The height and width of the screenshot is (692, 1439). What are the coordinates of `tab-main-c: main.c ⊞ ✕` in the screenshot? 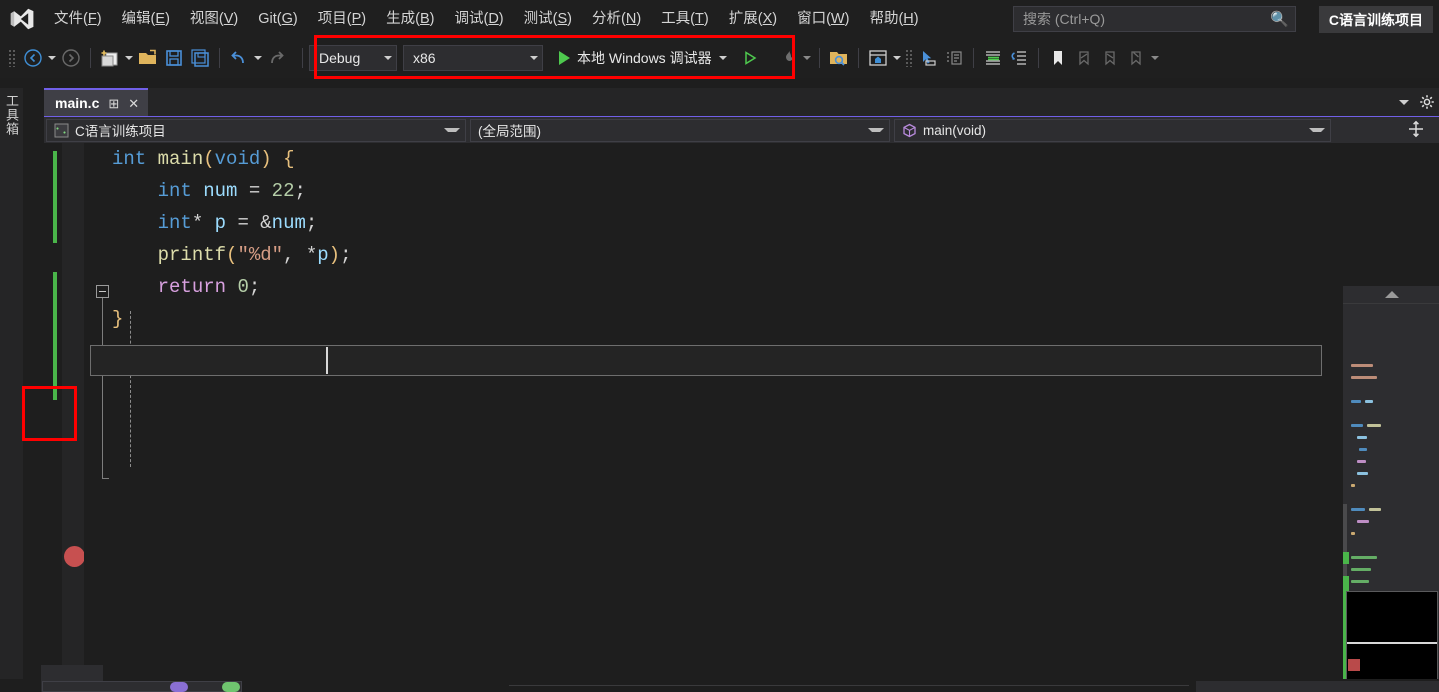 It's located at (96, 102).